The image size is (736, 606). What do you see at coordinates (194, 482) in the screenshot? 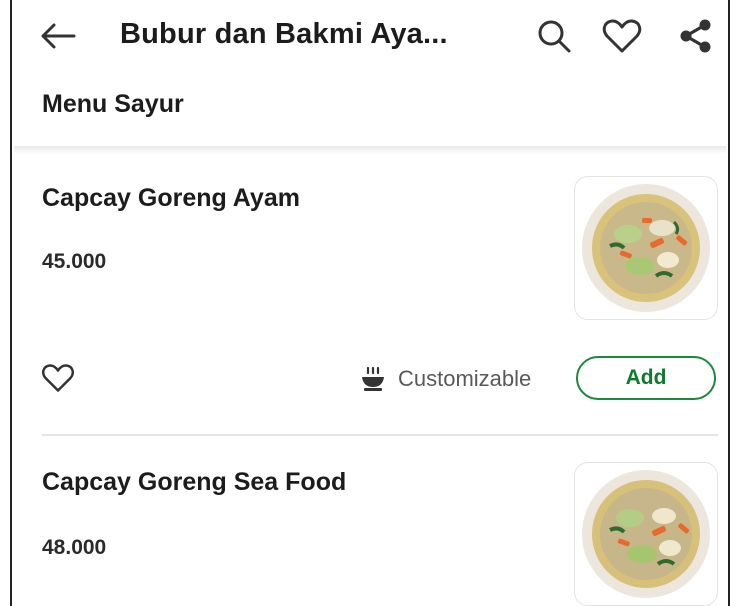
I see `item-name: Capcay Goreng Sea Food` at bounding box center [194, 482].